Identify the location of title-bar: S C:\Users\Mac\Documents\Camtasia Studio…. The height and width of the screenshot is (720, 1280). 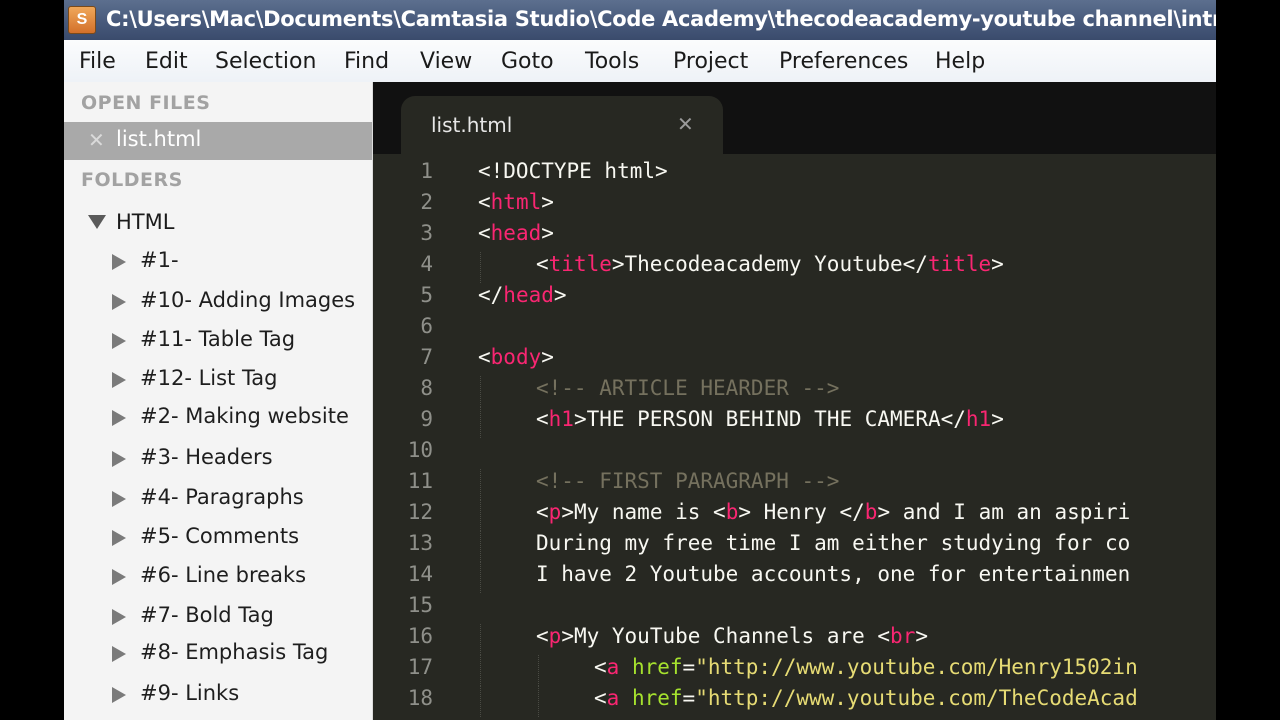
(640, 20).